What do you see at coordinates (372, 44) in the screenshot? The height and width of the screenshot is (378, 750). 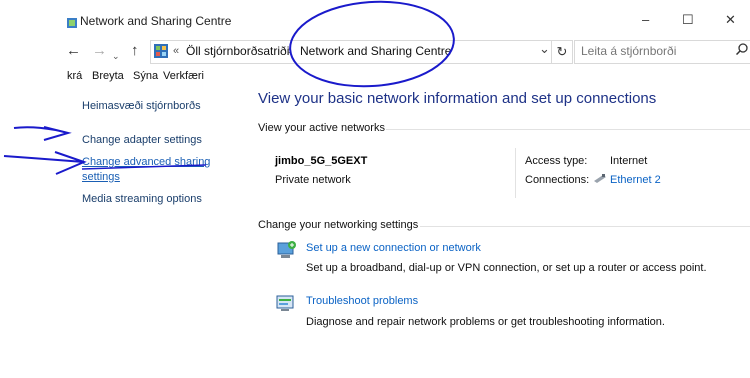 I see `annotation-circle` at bounding box center [372, 44].